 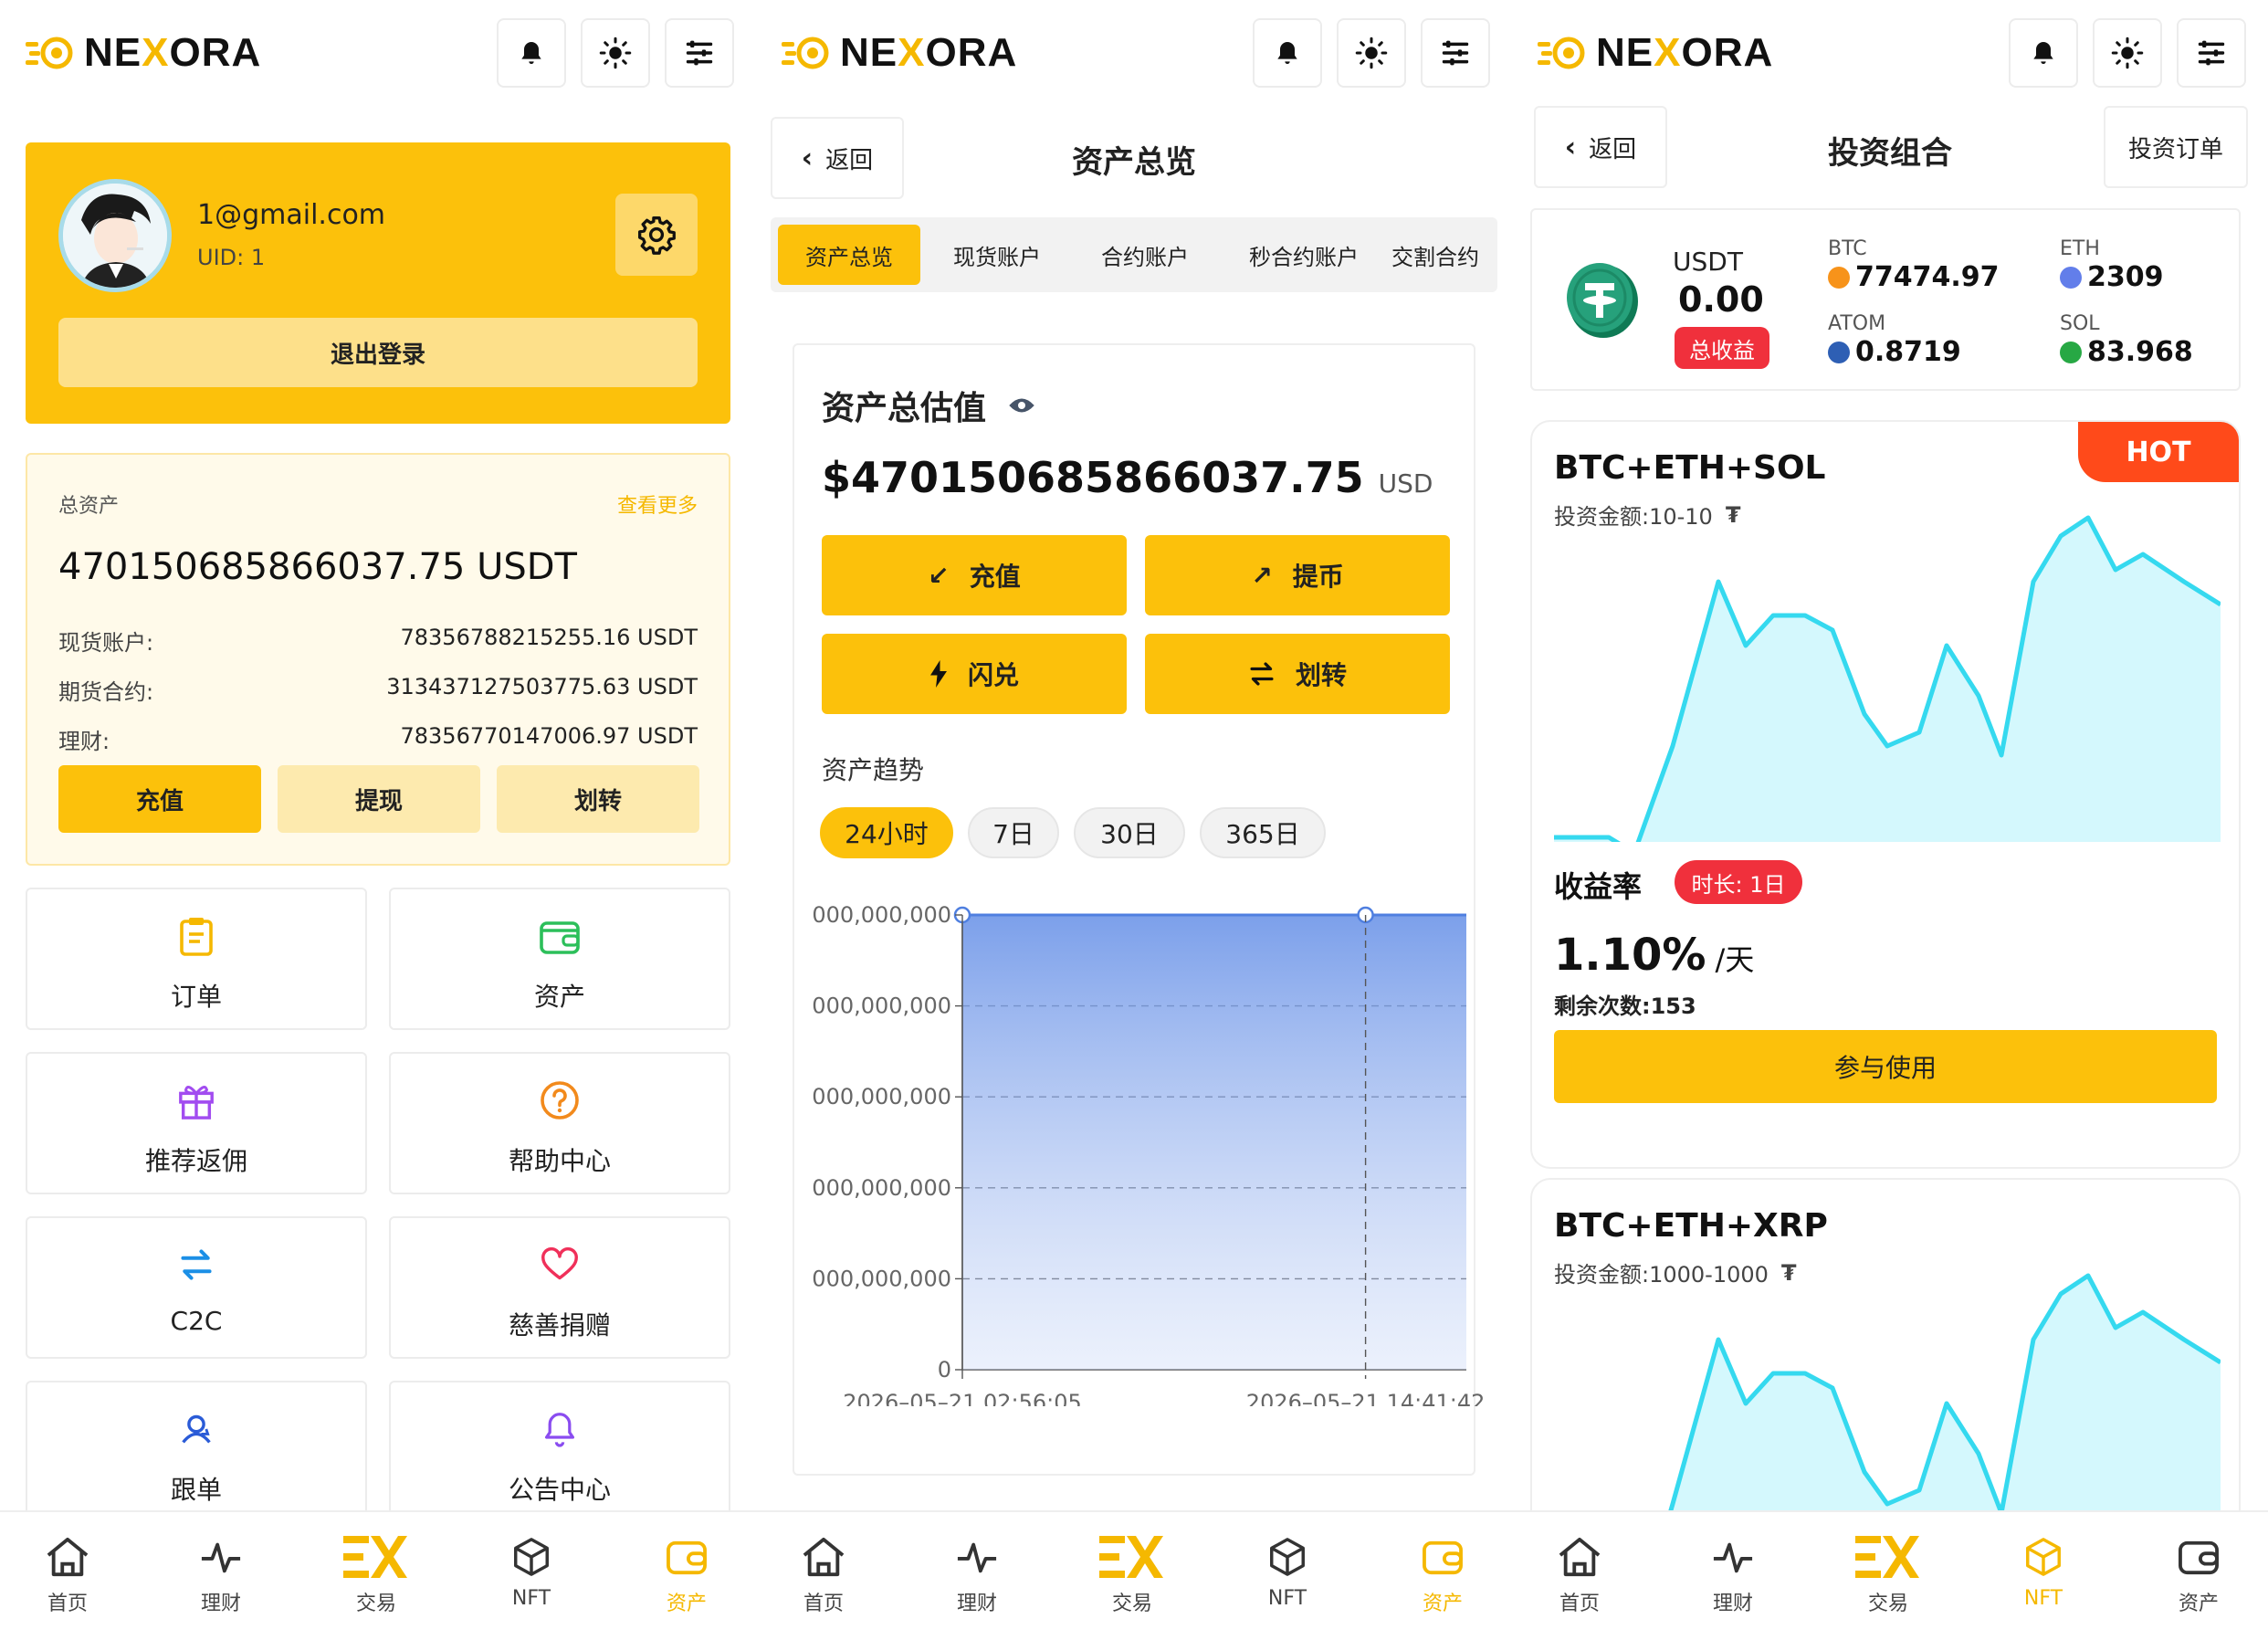 What do you see at coordinates (221, 1557) in the screenshot?
I see `pulse-icon` at bounding box center [221, 1557].